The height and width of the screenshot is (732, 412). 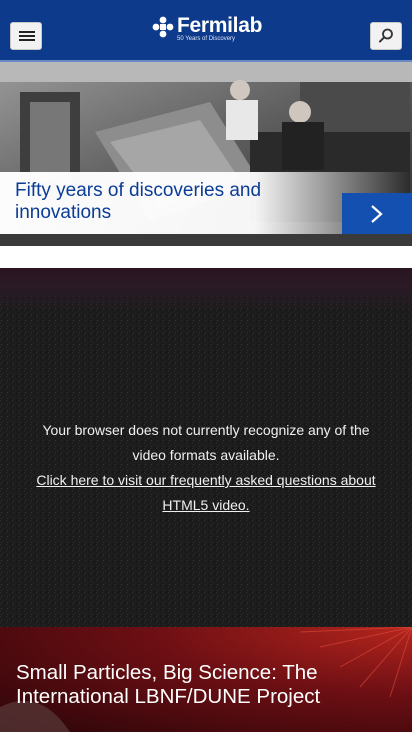 What do you see at coordinates (220, 25) in the screenshot?
I see `brand-name: Fermilab` at bounding box center [220, 25].